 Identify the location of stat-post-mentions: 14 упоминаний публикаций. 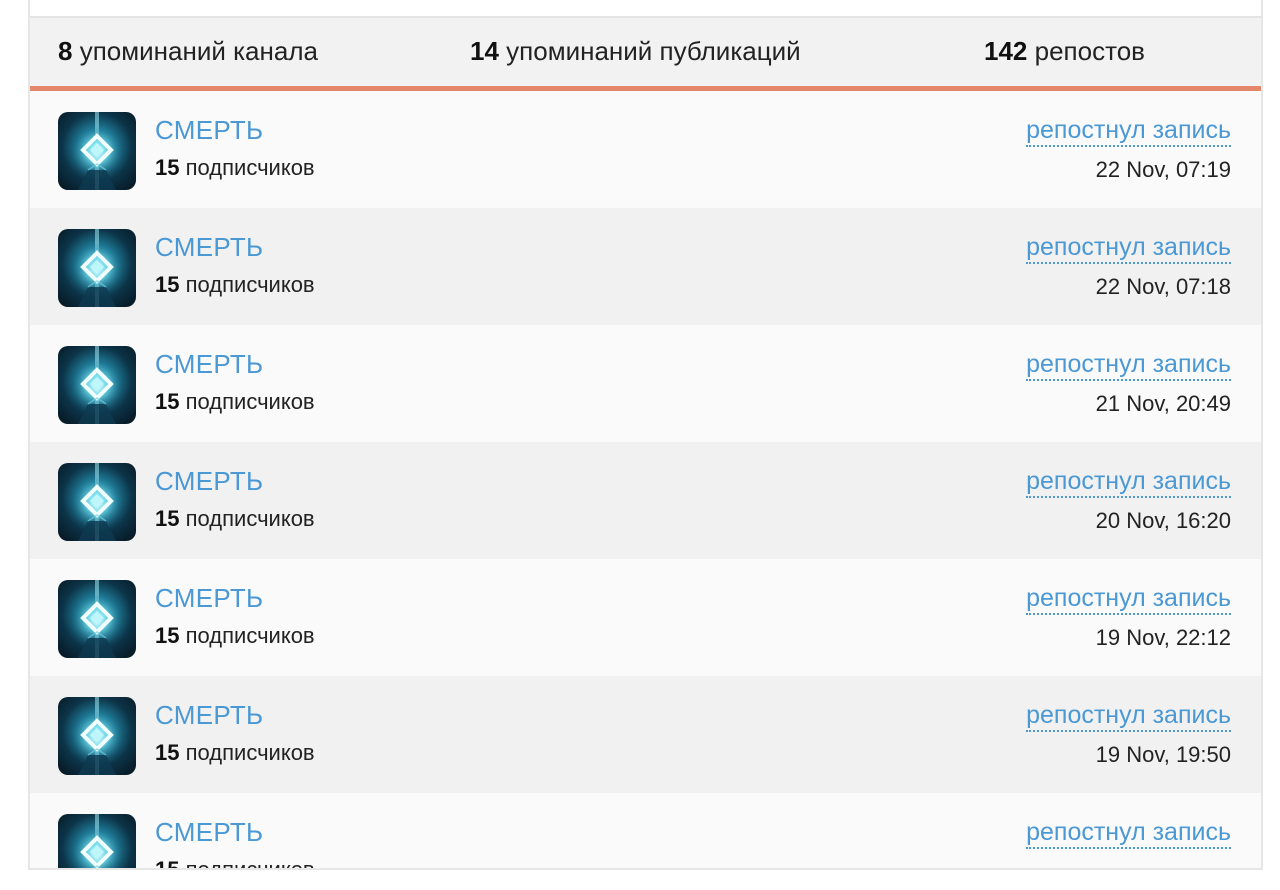
(635, 52).